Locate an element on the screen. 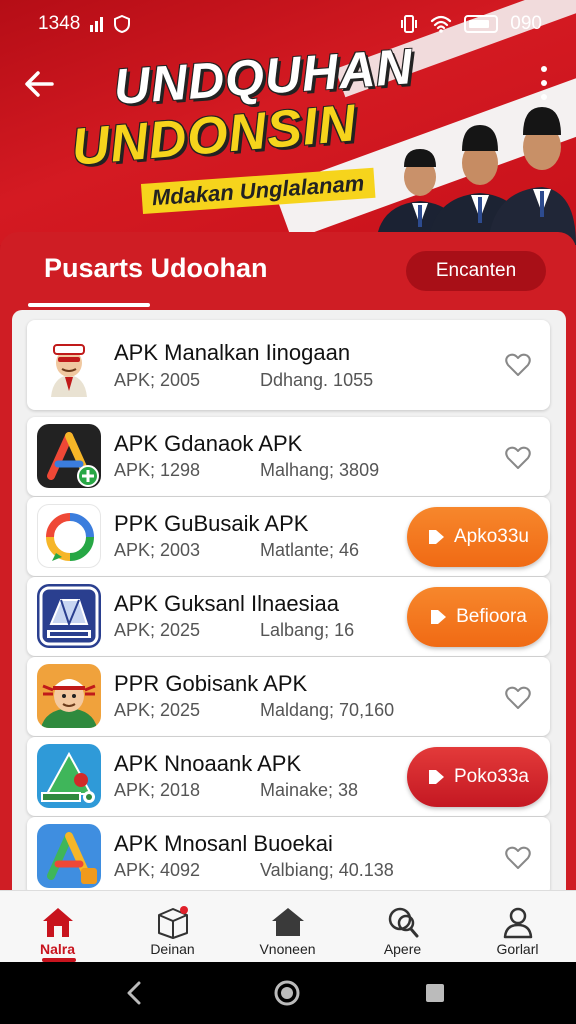  nav-label: Nalra is located at coordinates (57, 949).